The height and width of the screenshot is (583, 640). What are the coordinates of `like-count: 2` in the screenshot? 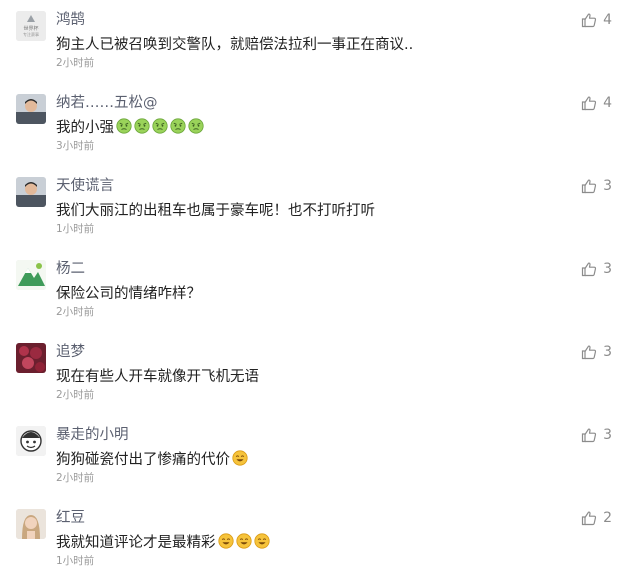 It's located at (607, 518).